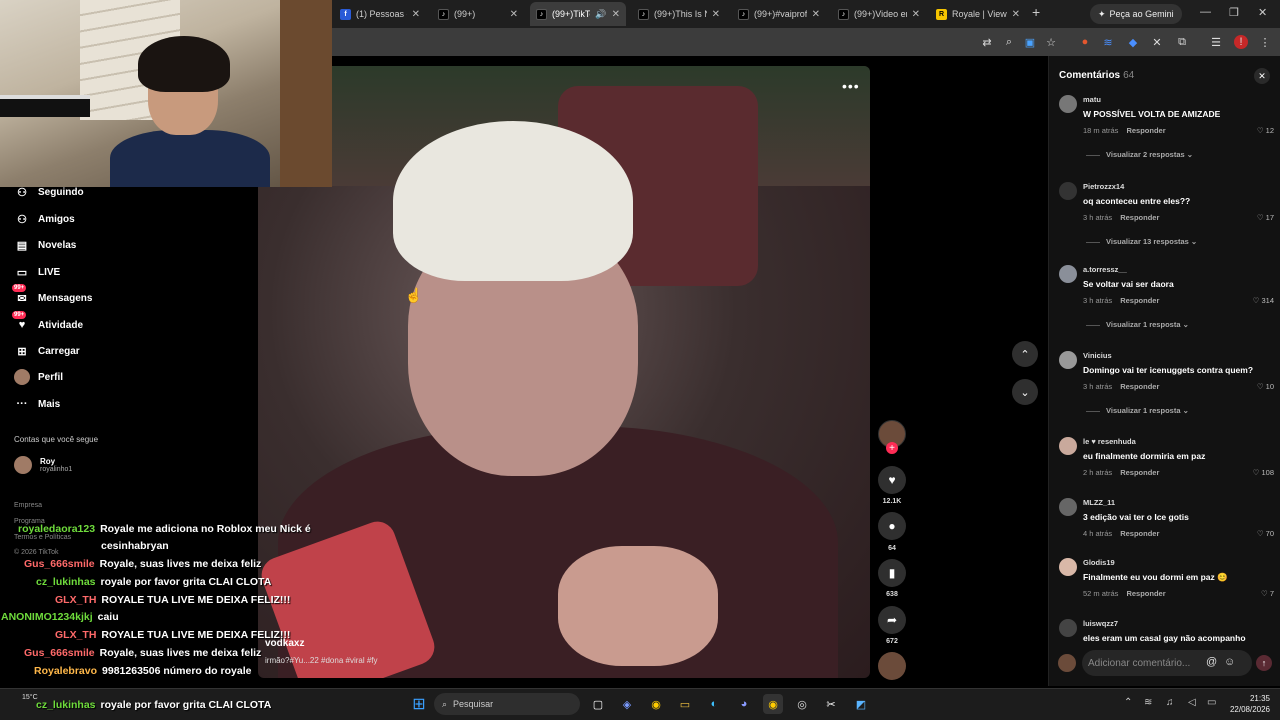 The width and height of the screenshot is (1280, 720). I want to click on battery-icon: ▭, so click(1211, 702).